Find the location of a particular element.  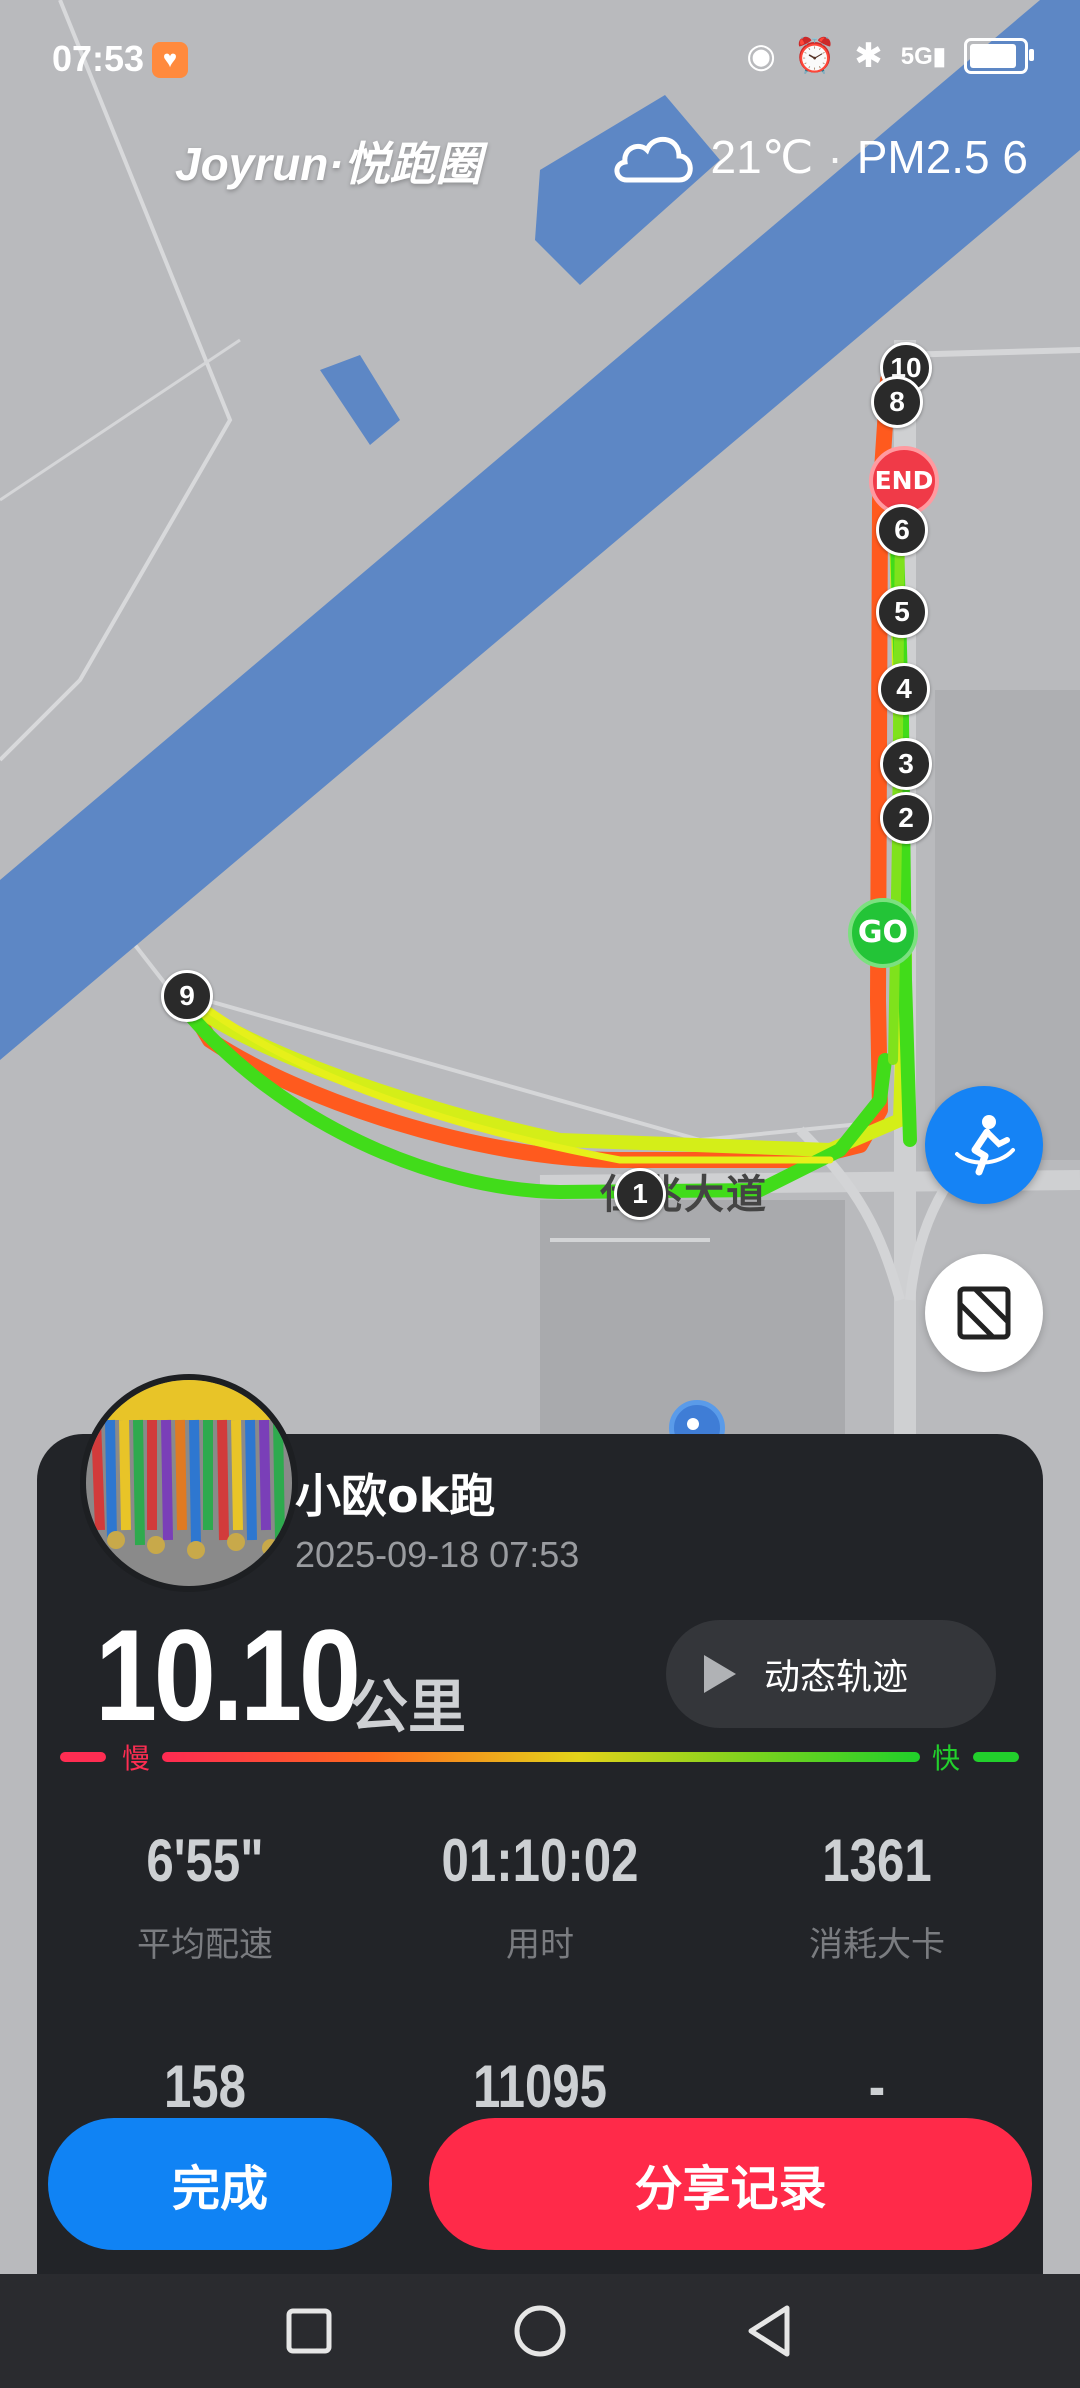

temperature: 21℃ is located at coordinates (762, 157).